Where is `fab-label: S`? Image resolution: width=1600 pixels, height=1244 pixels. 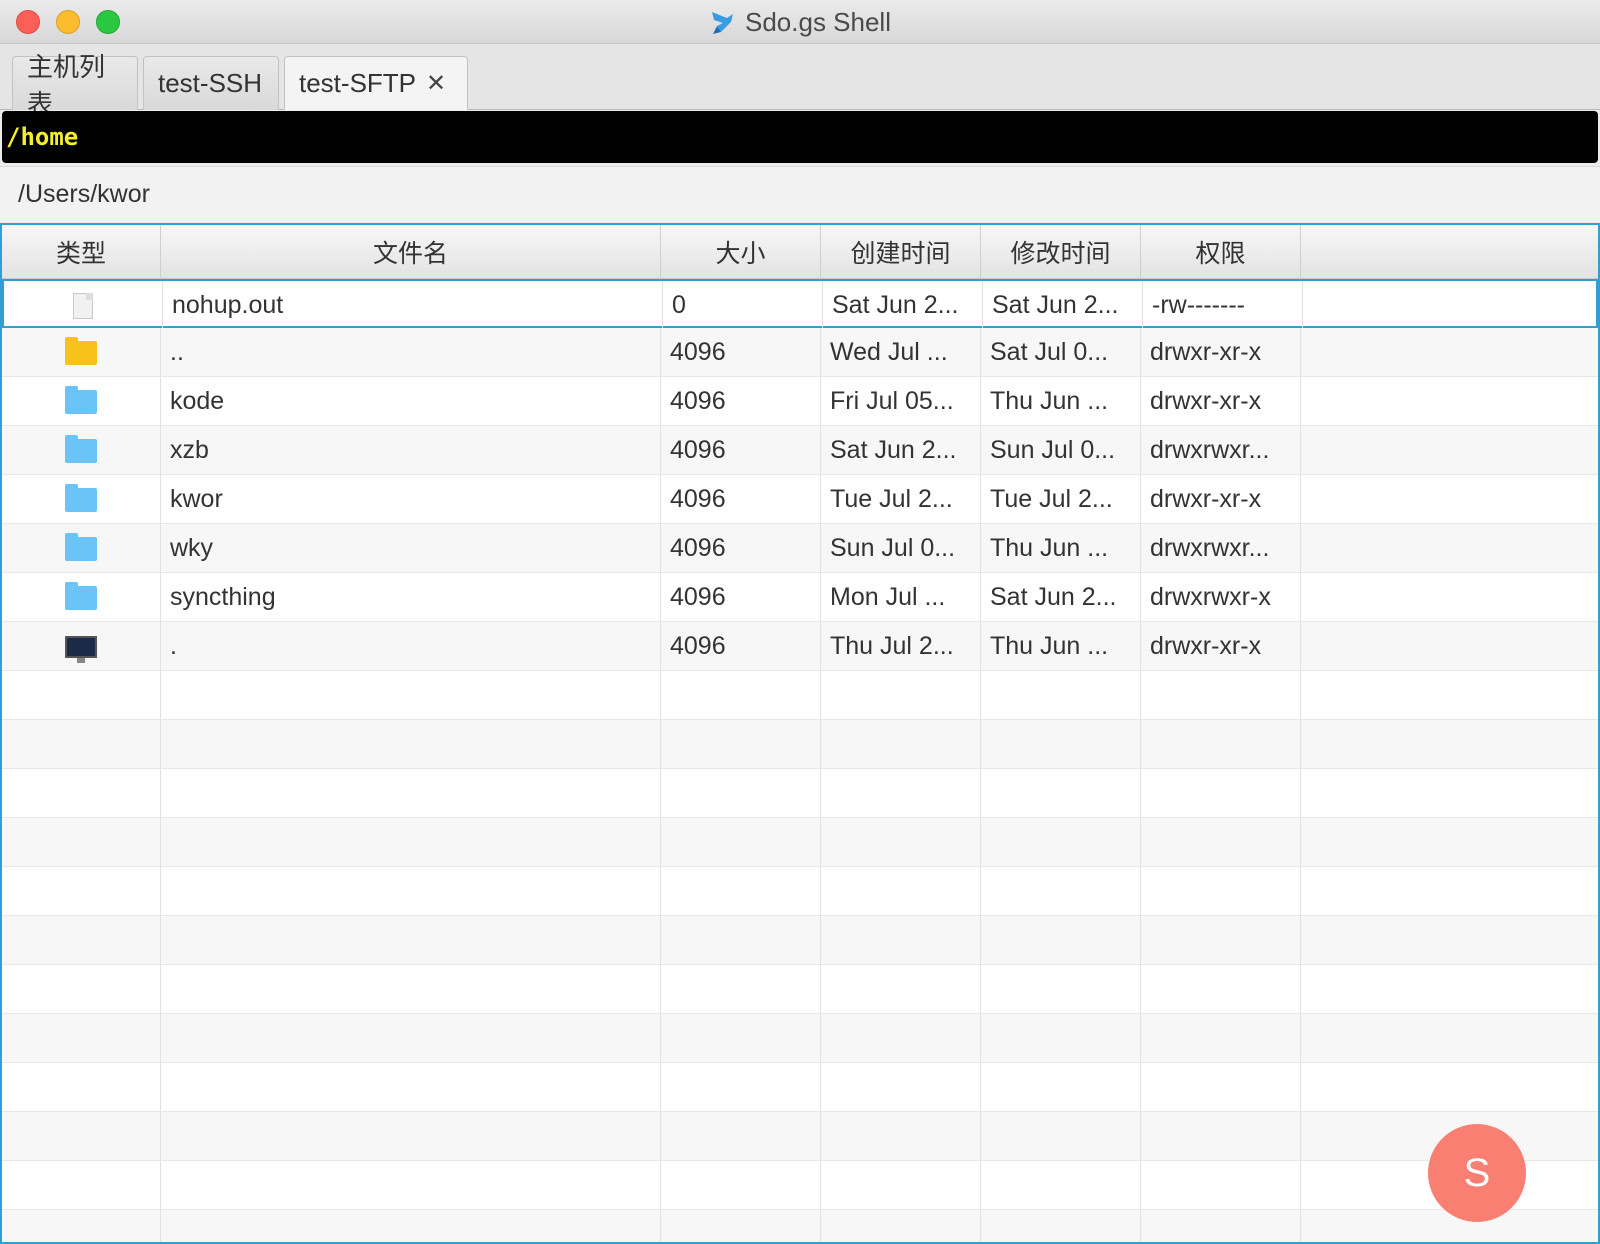
fab-label: S is located at coordinates (1477, 1172).